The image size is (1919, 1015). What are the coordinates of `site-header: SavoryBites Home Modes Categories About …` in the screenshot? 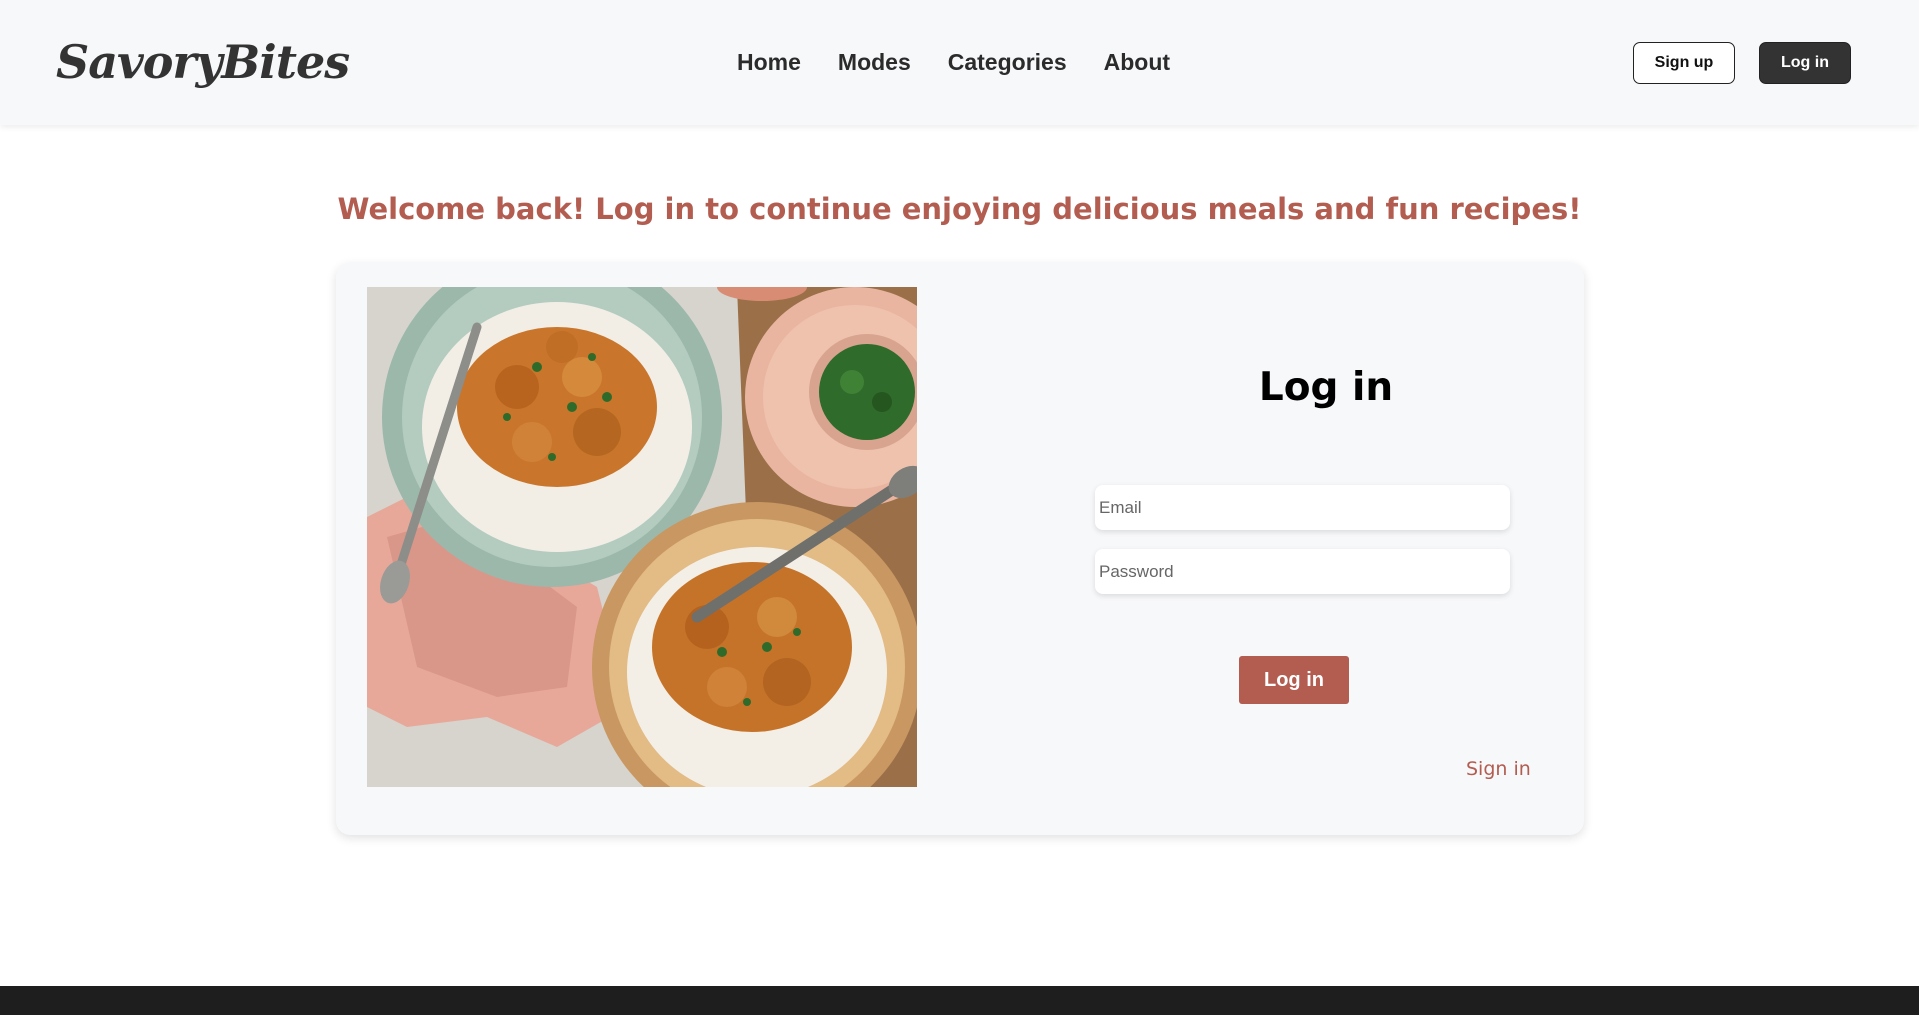 It's located at (959, 62).